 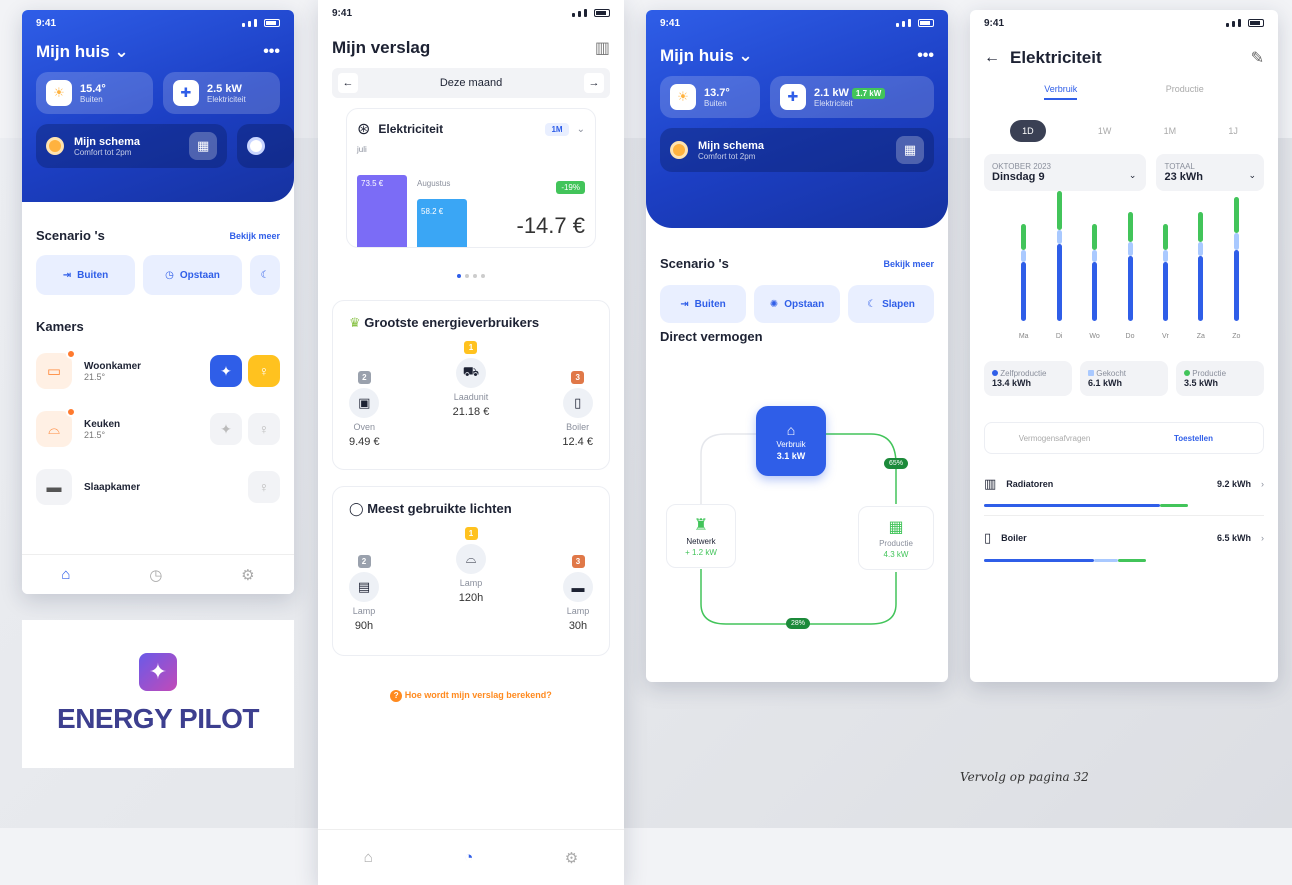 What do you see at coordinates (381, 47) in the screenshot?
I see `report-title: Mijn verslag` at bounding box center [381, 47].